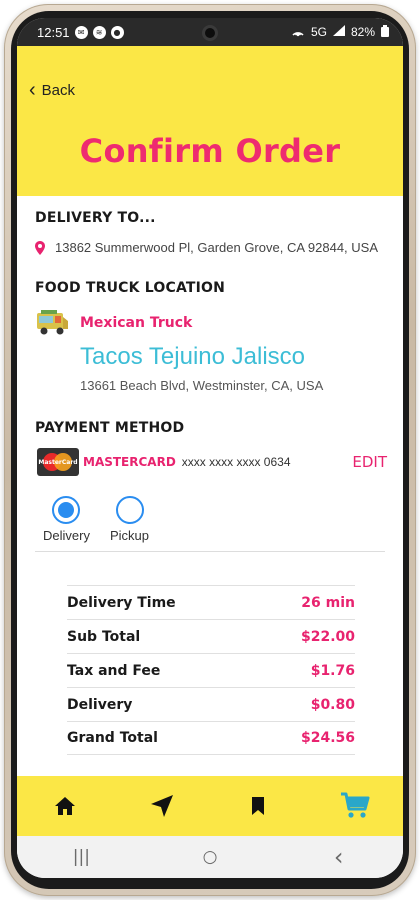 The height and width of the screenshot is (900, 420). I want to click on nav-home, so click(65, 806).